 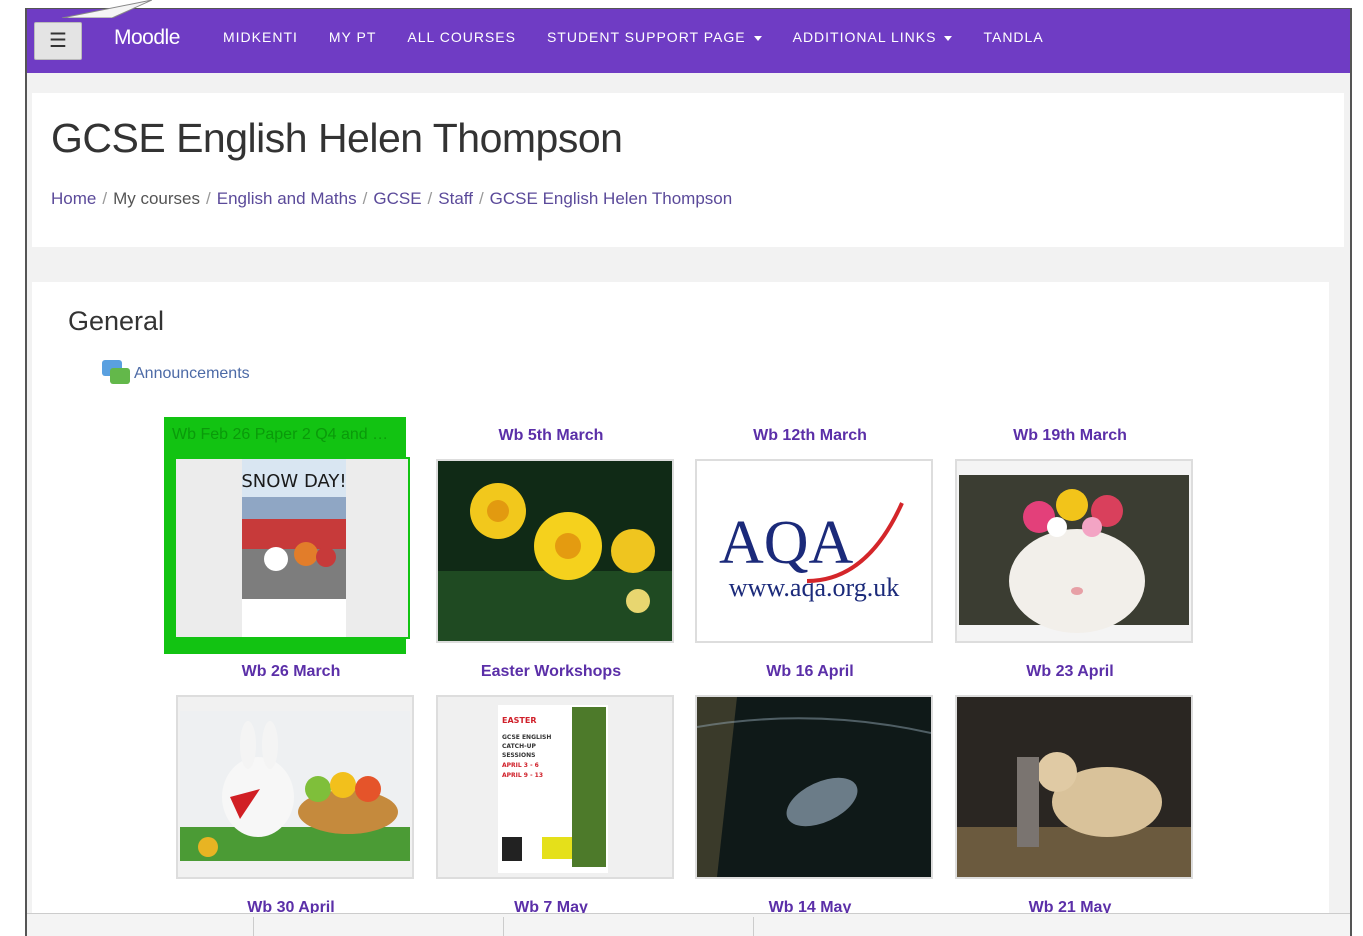 I want to click on svg-text: APRIL 3 - 6, so click(x=520, y=765).